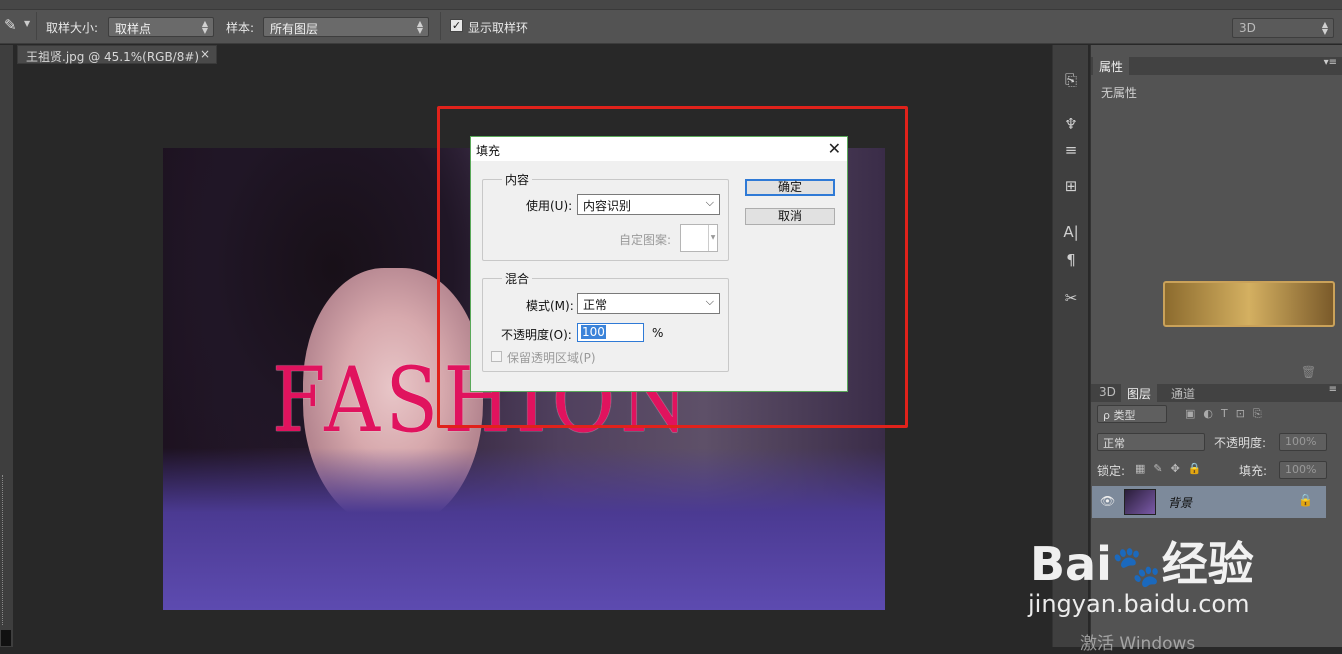 The image size is (1342, 654). I want to click on opacity-input: 100, so click(610, 332).